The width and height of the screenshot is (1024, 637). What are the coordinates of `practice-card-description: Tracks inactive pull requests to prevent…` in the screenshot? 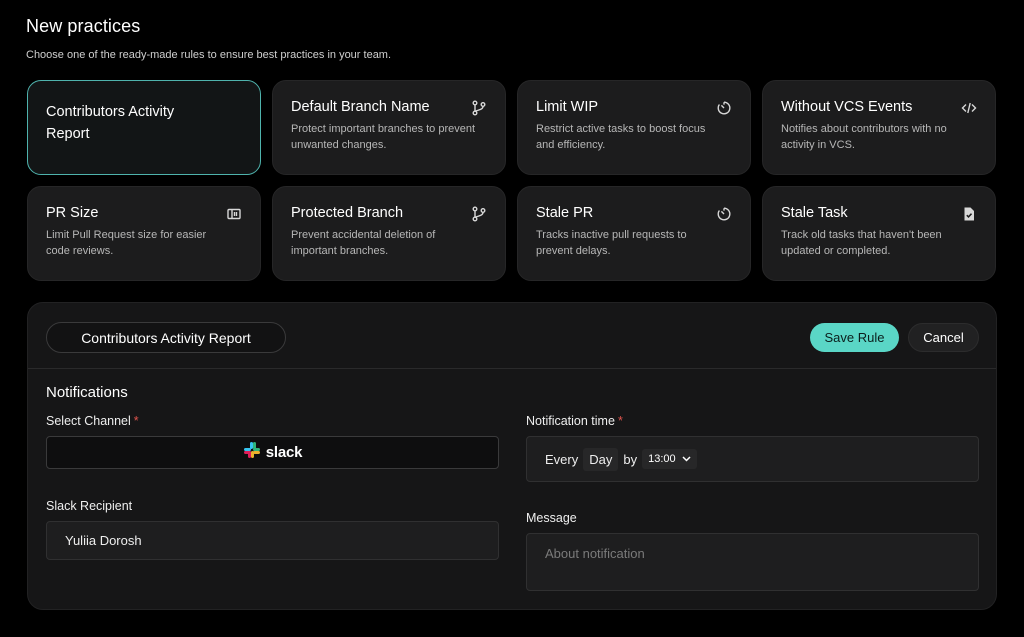 It's located at (611, 243).